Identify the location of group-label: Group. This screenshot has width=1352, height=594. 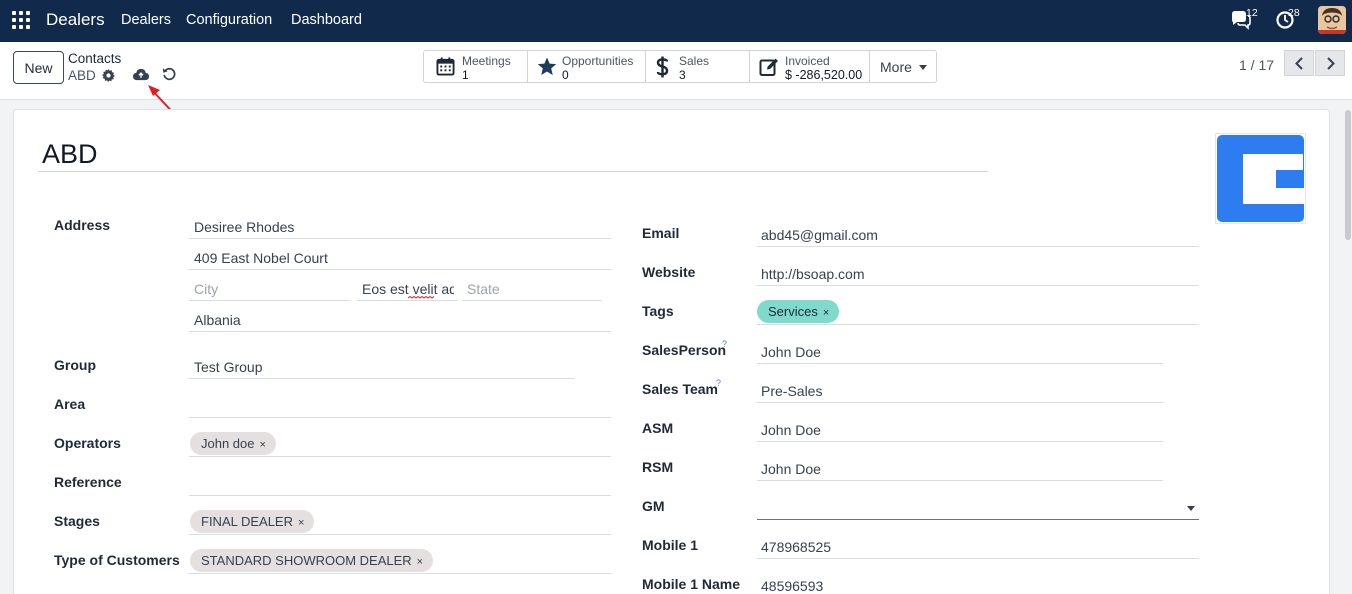
(75, 365).